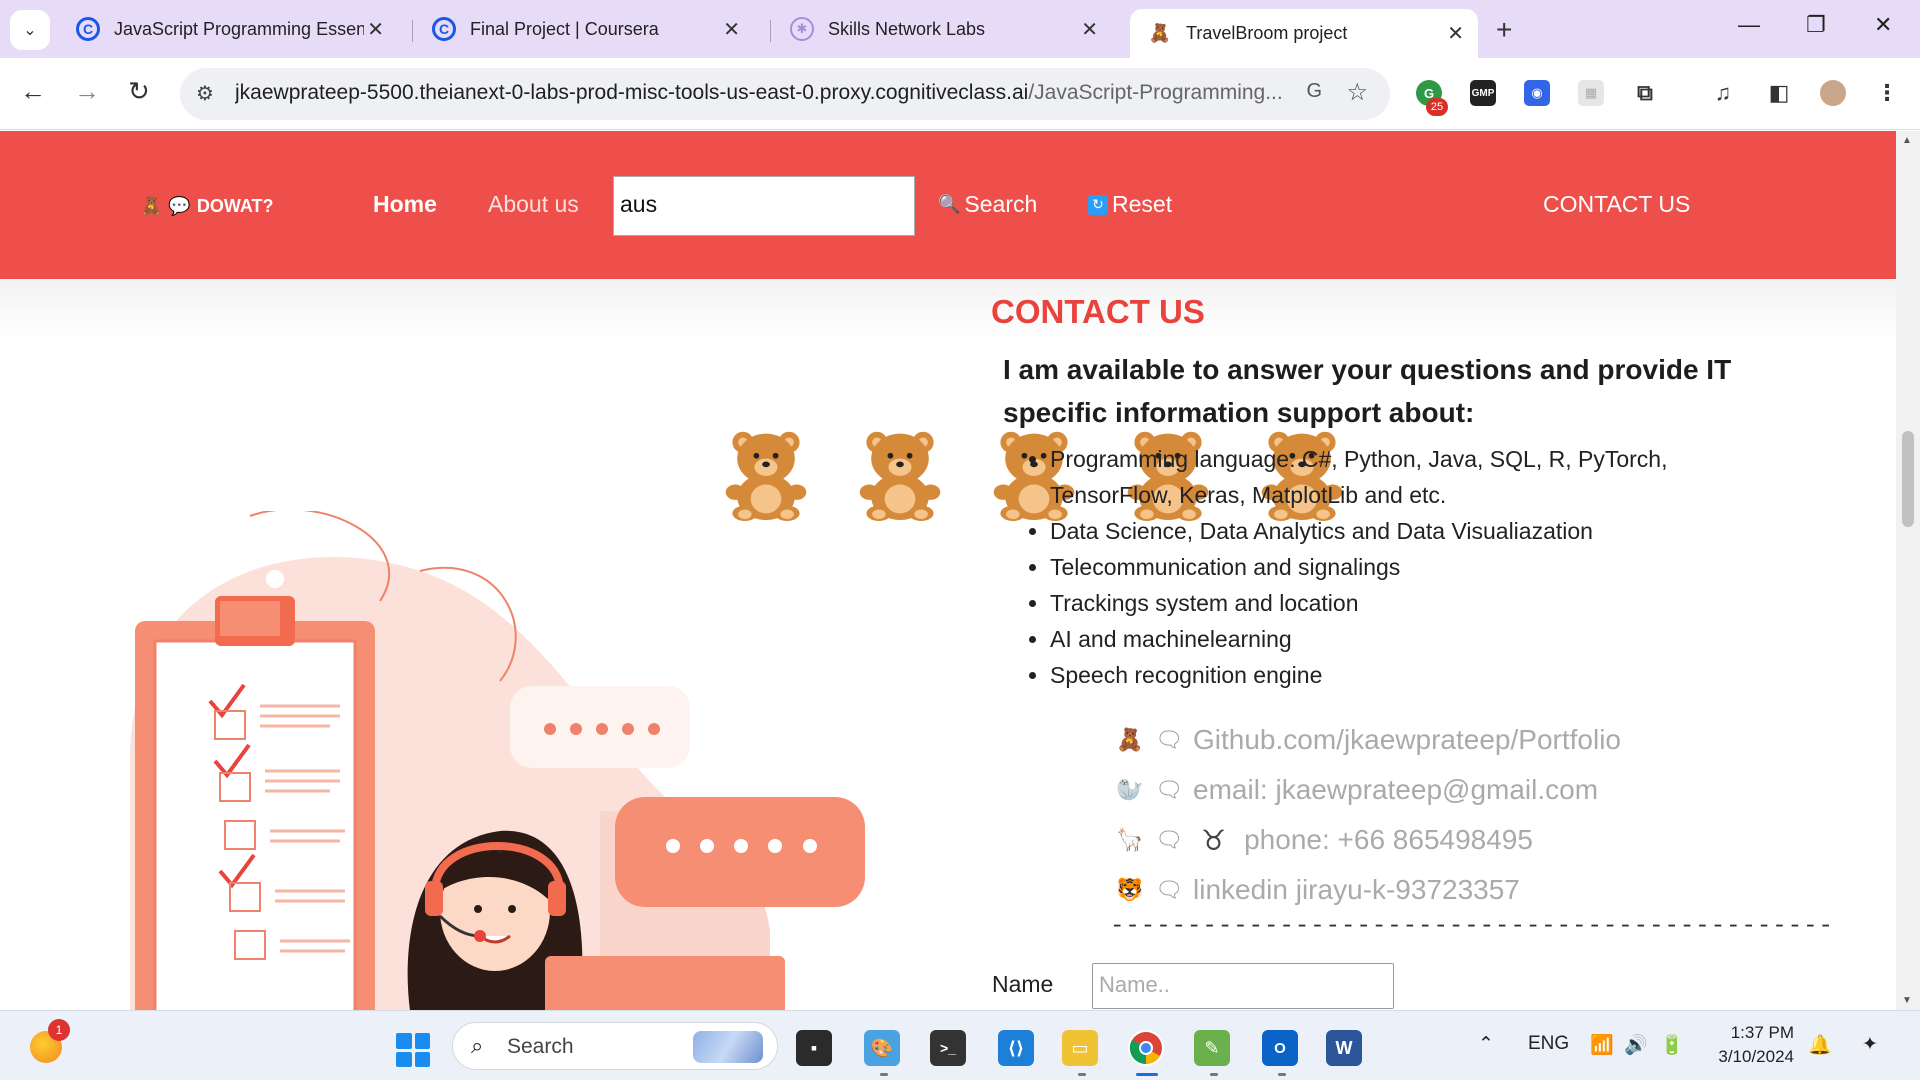  What do you see at coordinates (1504, 30) in the screenshot?
I see `new-tab-button: +` at bounding box center [1504, 30].